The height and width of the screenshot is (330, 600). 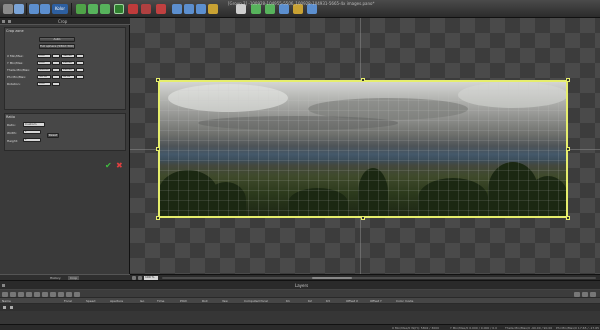 I want to click on theta-max-unit, so click(x=80, y=70).